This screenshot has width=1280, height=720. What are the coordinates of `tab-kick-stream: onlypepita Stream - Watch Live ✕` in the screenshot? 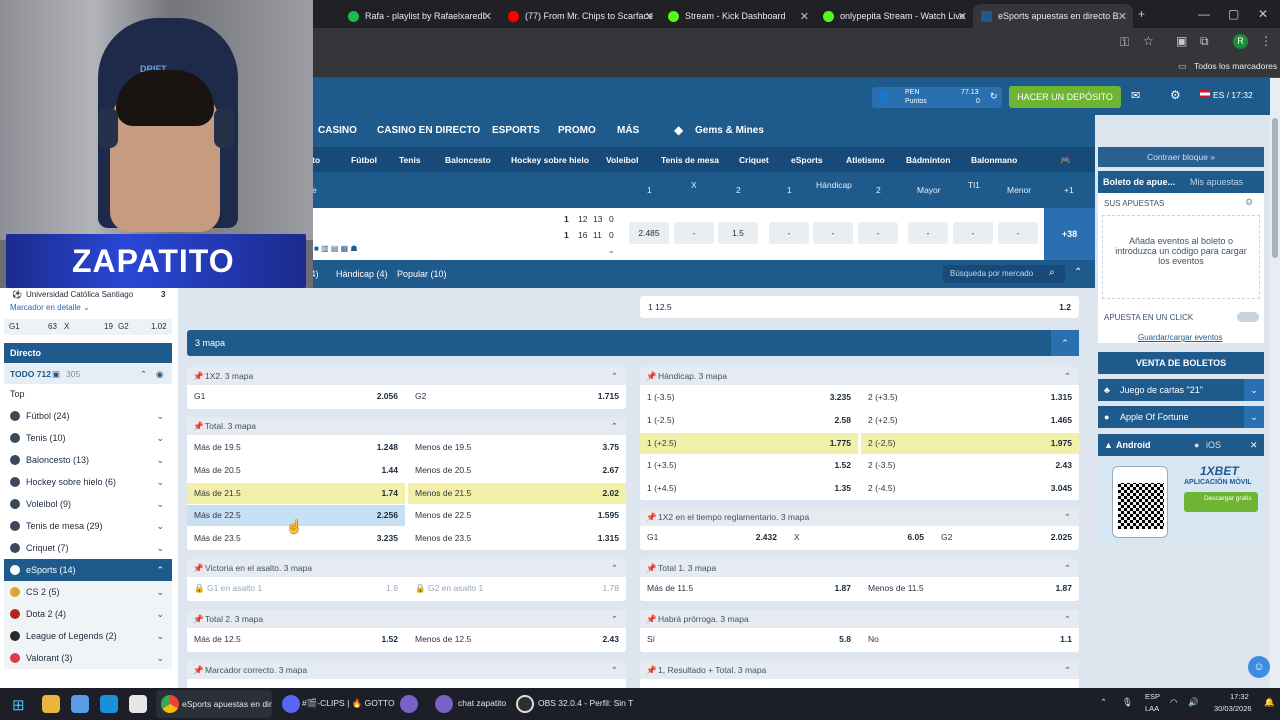 It's located at (894, 16).